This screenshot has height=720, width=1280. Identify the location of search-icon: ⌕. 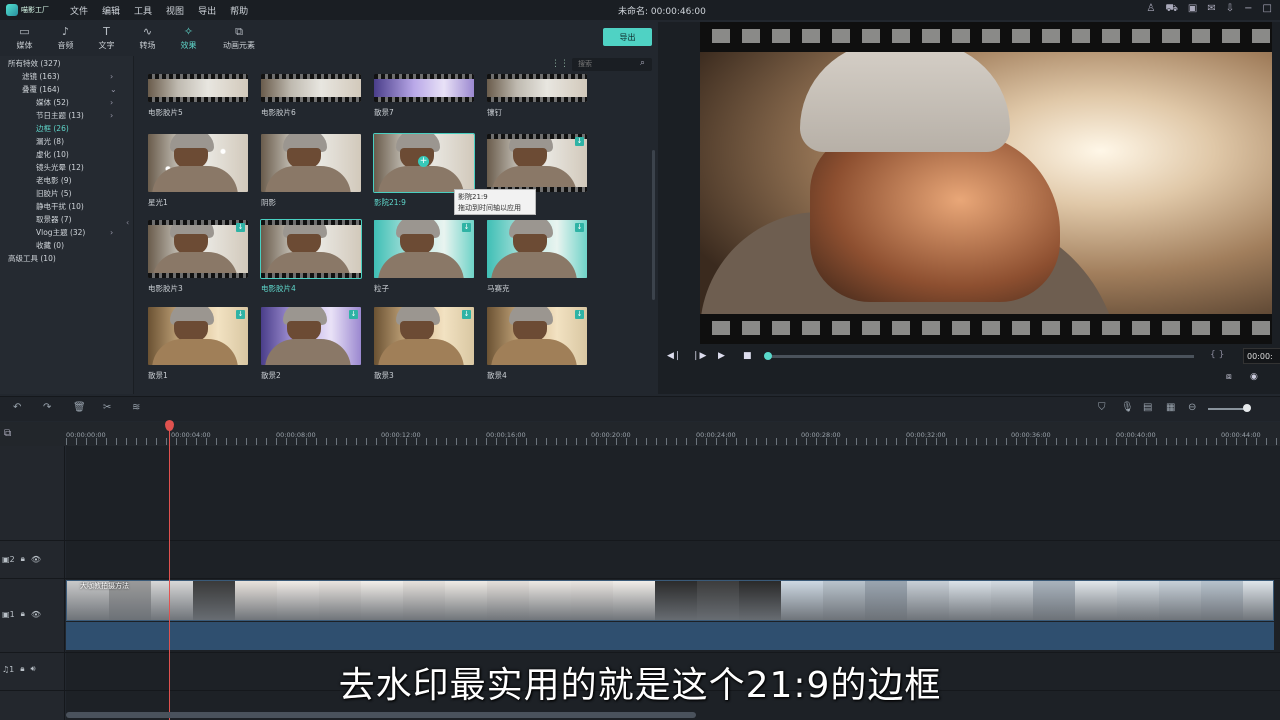
(642, 63).